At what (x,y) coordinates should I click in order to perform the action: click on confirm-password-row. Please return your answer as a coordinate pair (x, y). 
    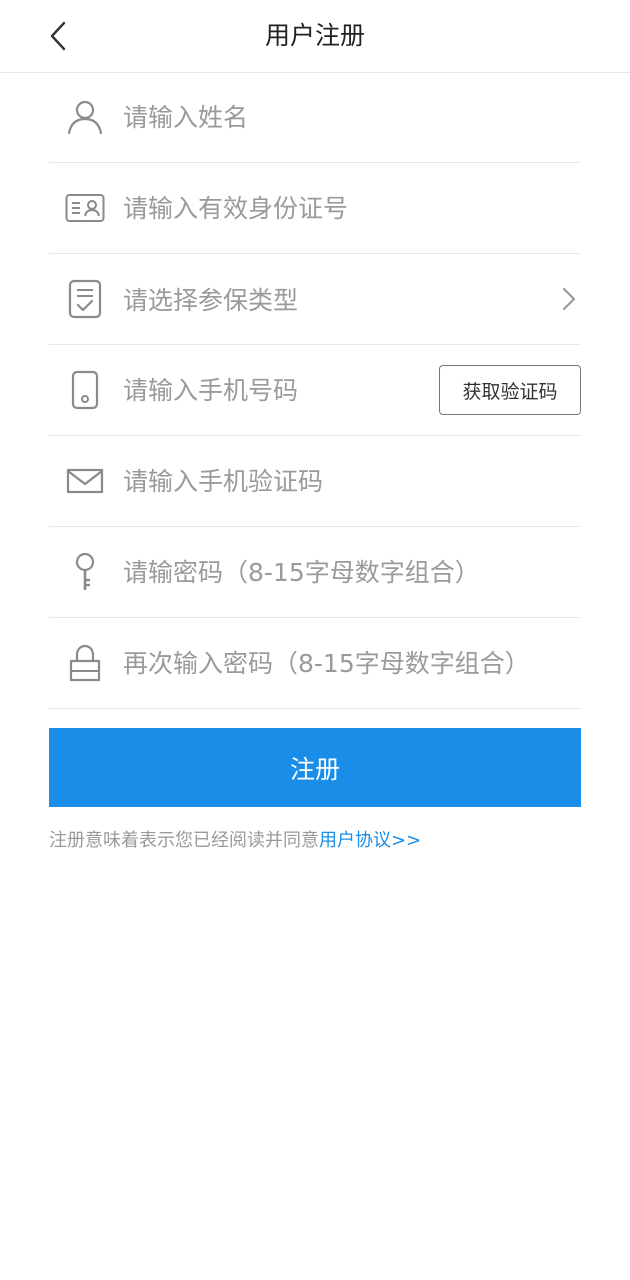
    Looking at the image, I should click on (315, 663).